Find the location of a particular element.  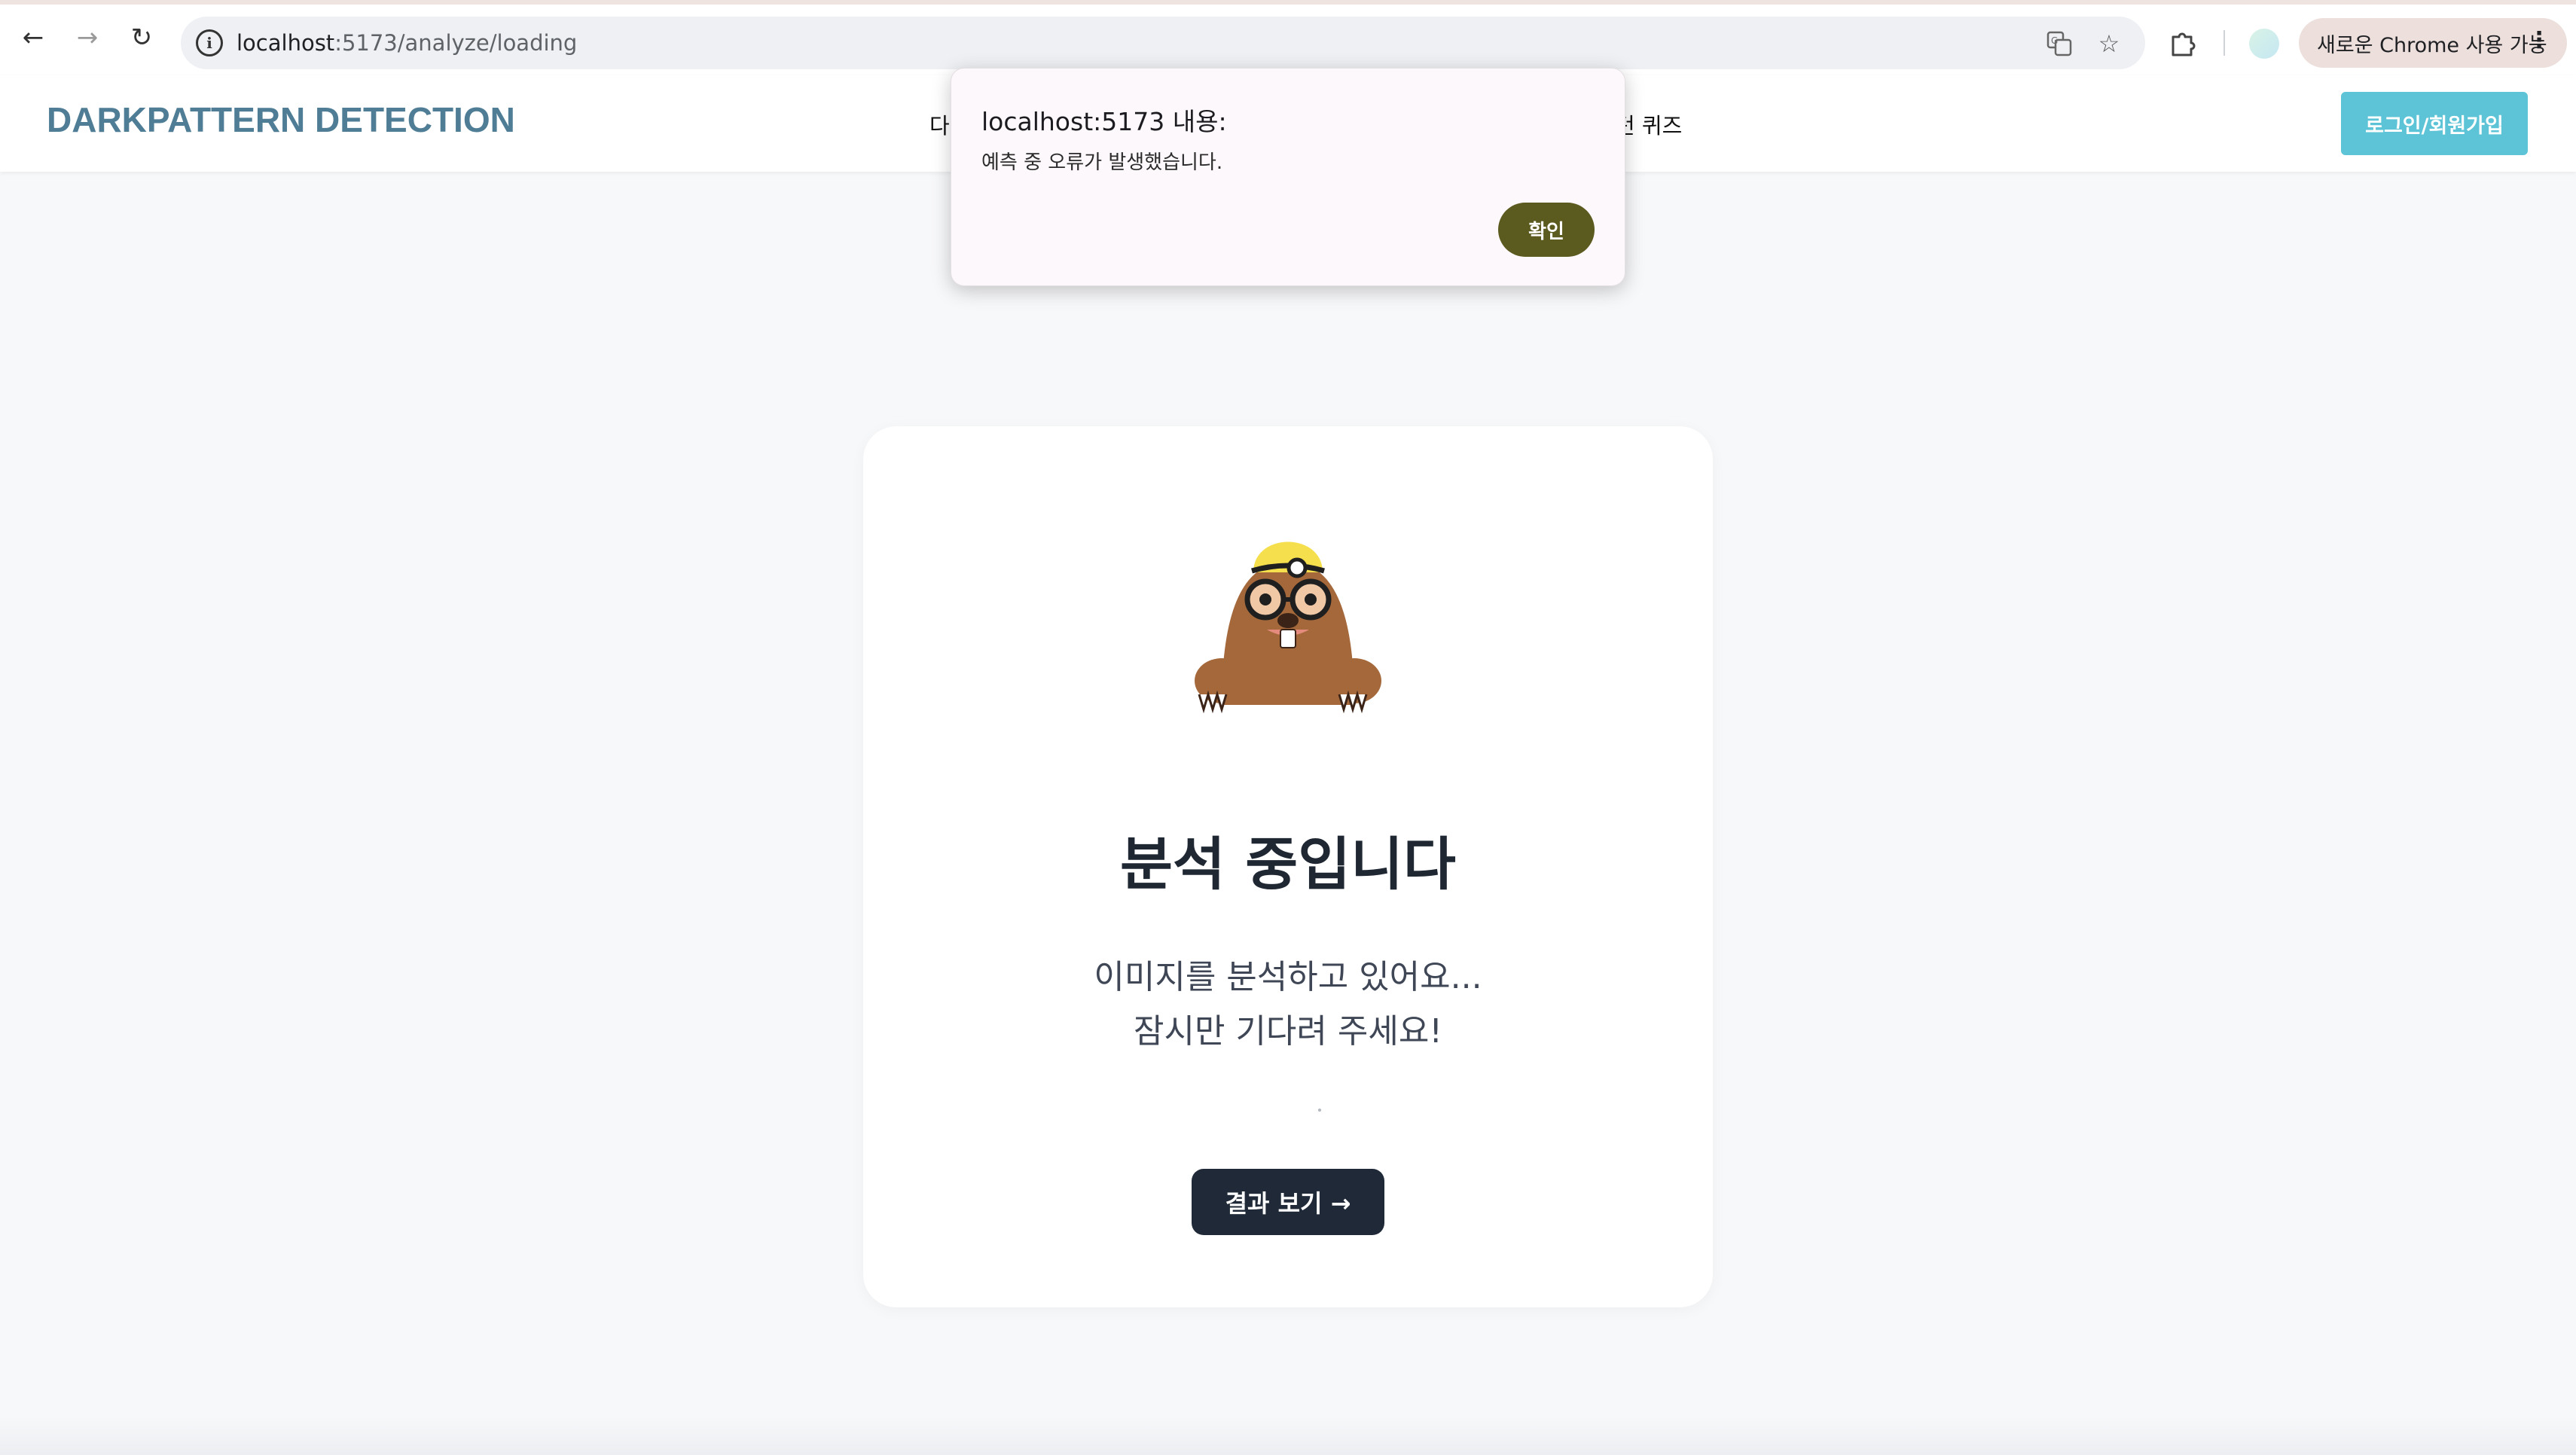

dialog-title: localhost:5173 내용: is located at coordinates (1104, 121).